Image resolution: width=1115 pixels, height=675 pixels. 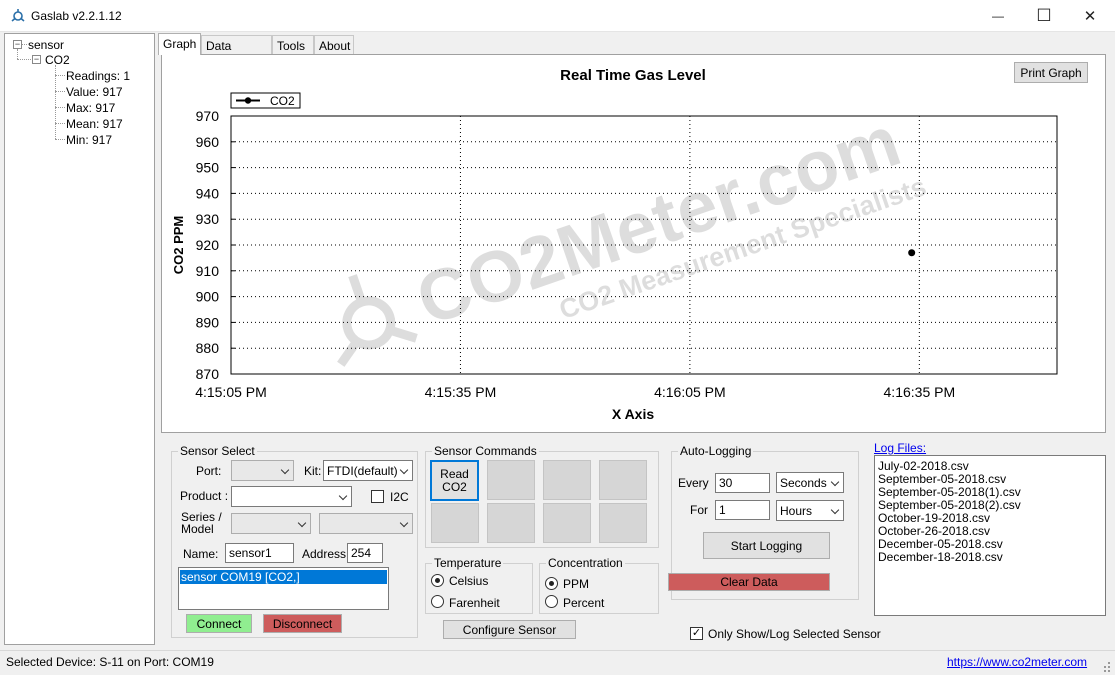 I want to click on close-icon: ✕, so click(x=1090, y=16).